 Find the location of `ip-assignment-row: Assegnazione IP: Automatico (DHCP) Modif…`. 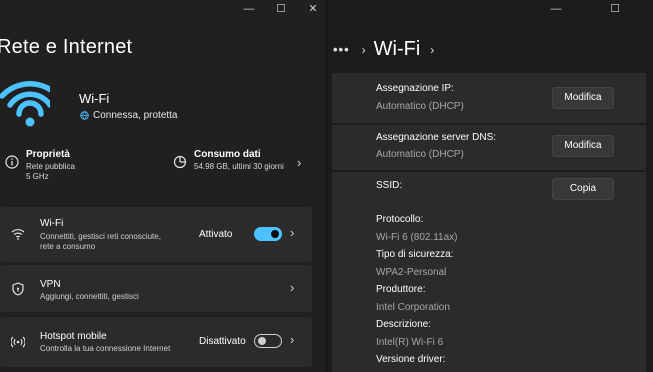

ip-assignment-row: Assegnazione IP: Automatico (DHCP) Modif… is located at coordinates (489, 98).